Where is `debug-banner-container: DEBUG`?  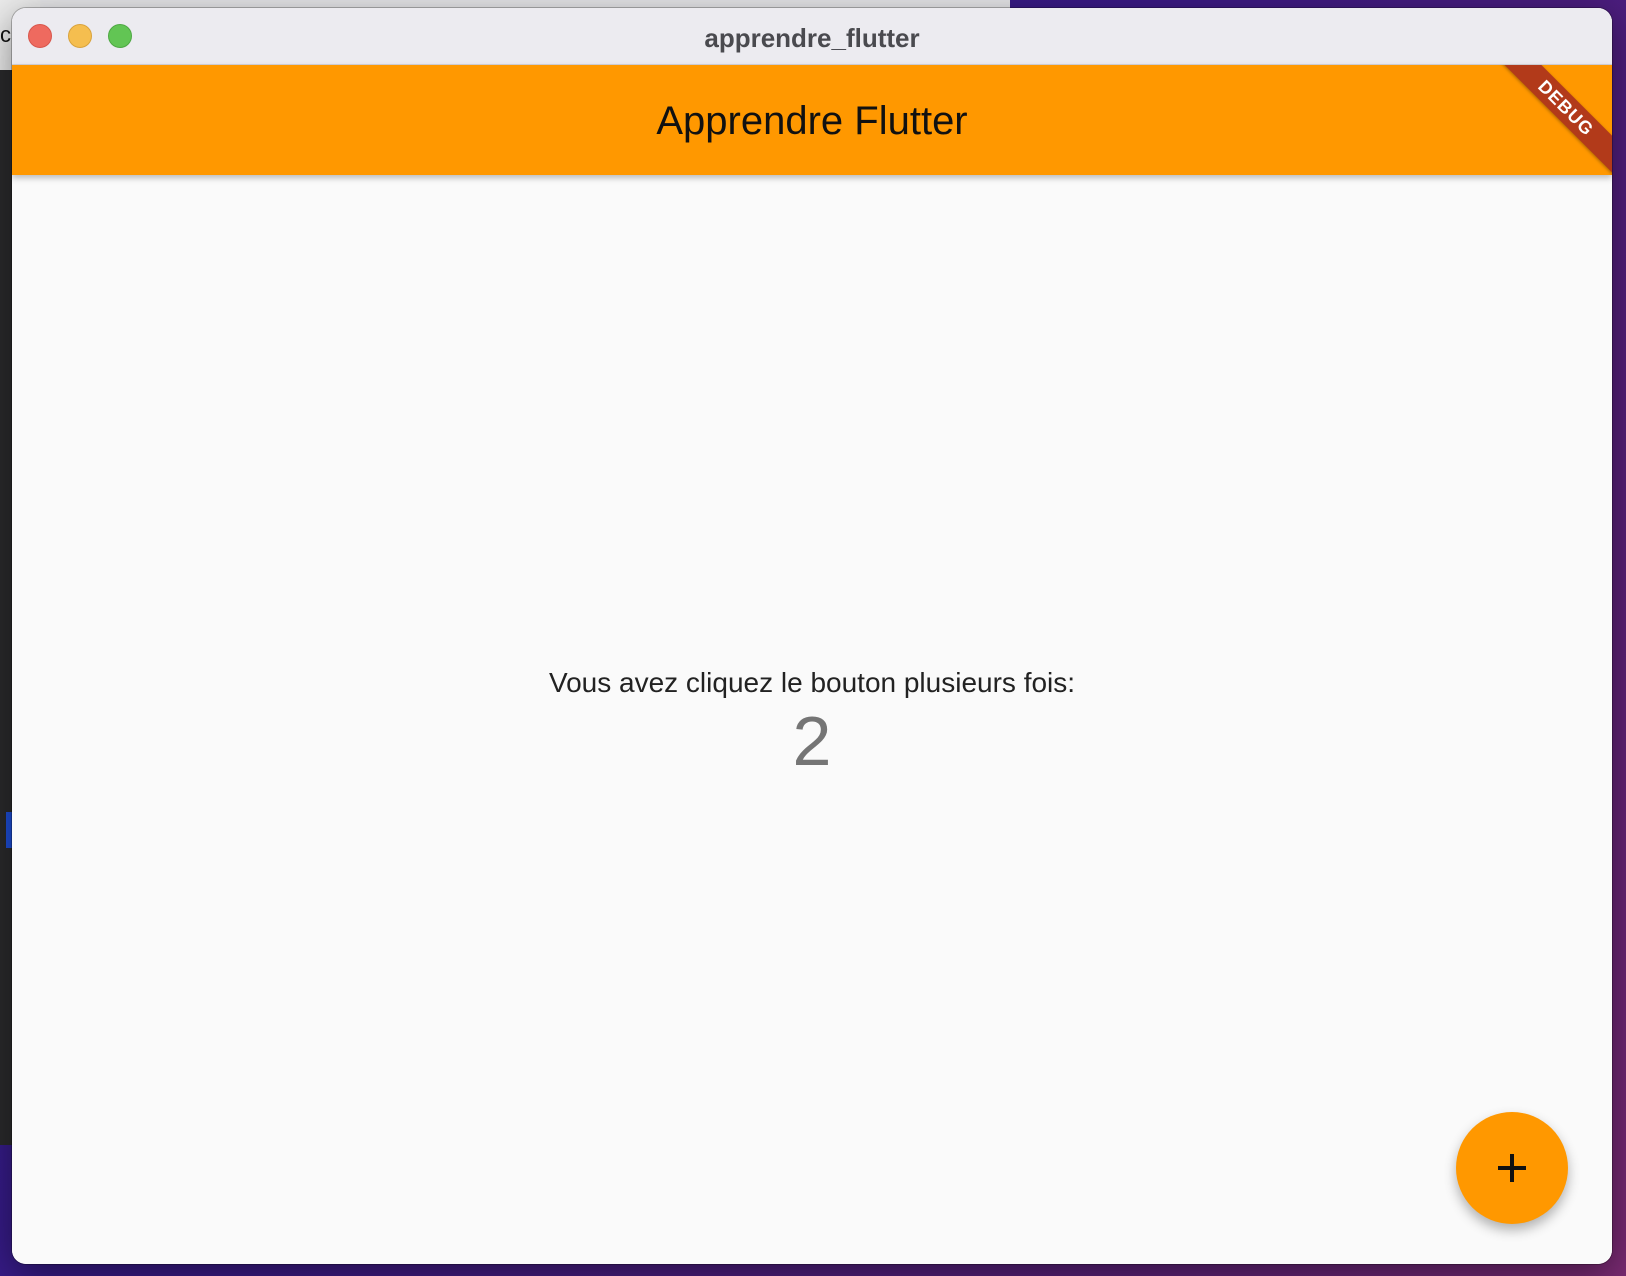 debug-banner-container: DEBUG is located at coordinates (1547, 120).